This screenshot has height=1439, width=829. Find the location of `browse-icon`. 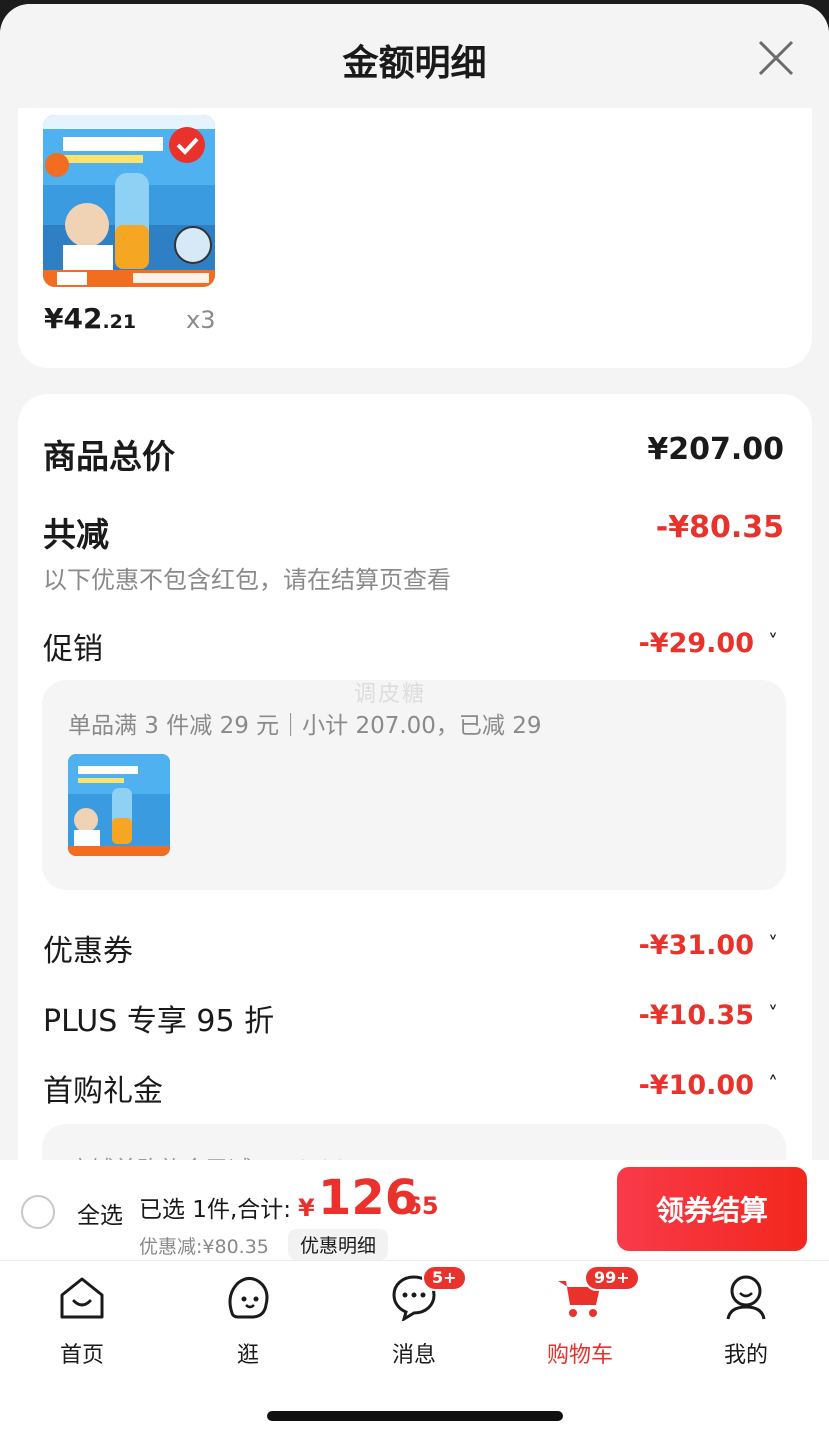

browse-icon is located at coordinates (248, 1297).